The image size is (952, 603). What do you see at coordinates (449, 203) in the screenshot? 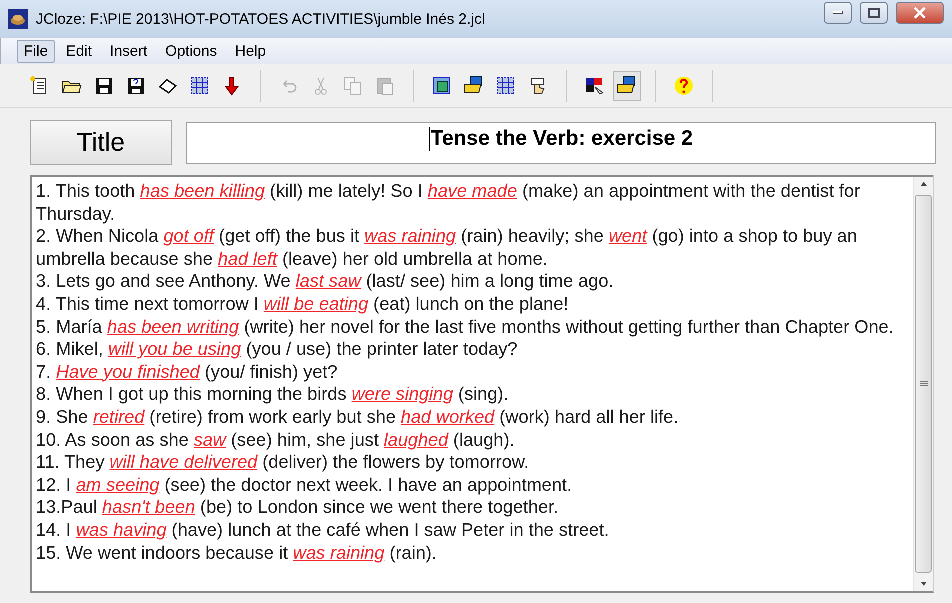
I see `exercise-sentence: 1. This tooth has been killing (kill) me lately! So I have made (make) an appointment with the dentist for Thursday.` at bounding box center [449, 203].